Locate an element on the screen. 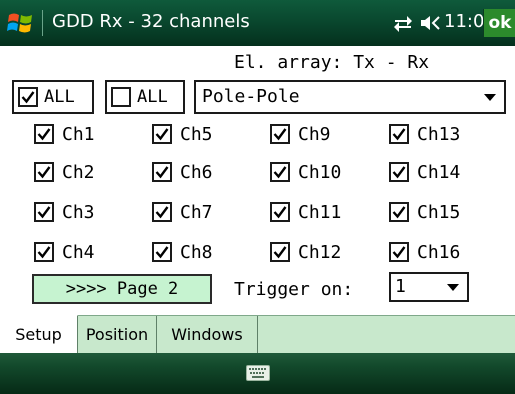 The height and width of the screenshot is (394, 515). connectivity-icon is located at coordinates (403, 23).